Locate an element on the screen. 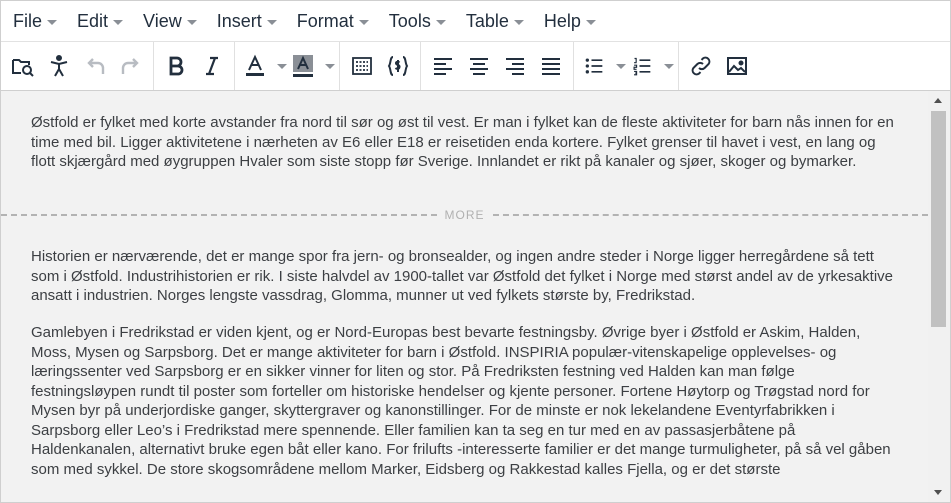 This screenshot has width=951, height=503. toolbar-group-align is located at coordinates (497, 66).